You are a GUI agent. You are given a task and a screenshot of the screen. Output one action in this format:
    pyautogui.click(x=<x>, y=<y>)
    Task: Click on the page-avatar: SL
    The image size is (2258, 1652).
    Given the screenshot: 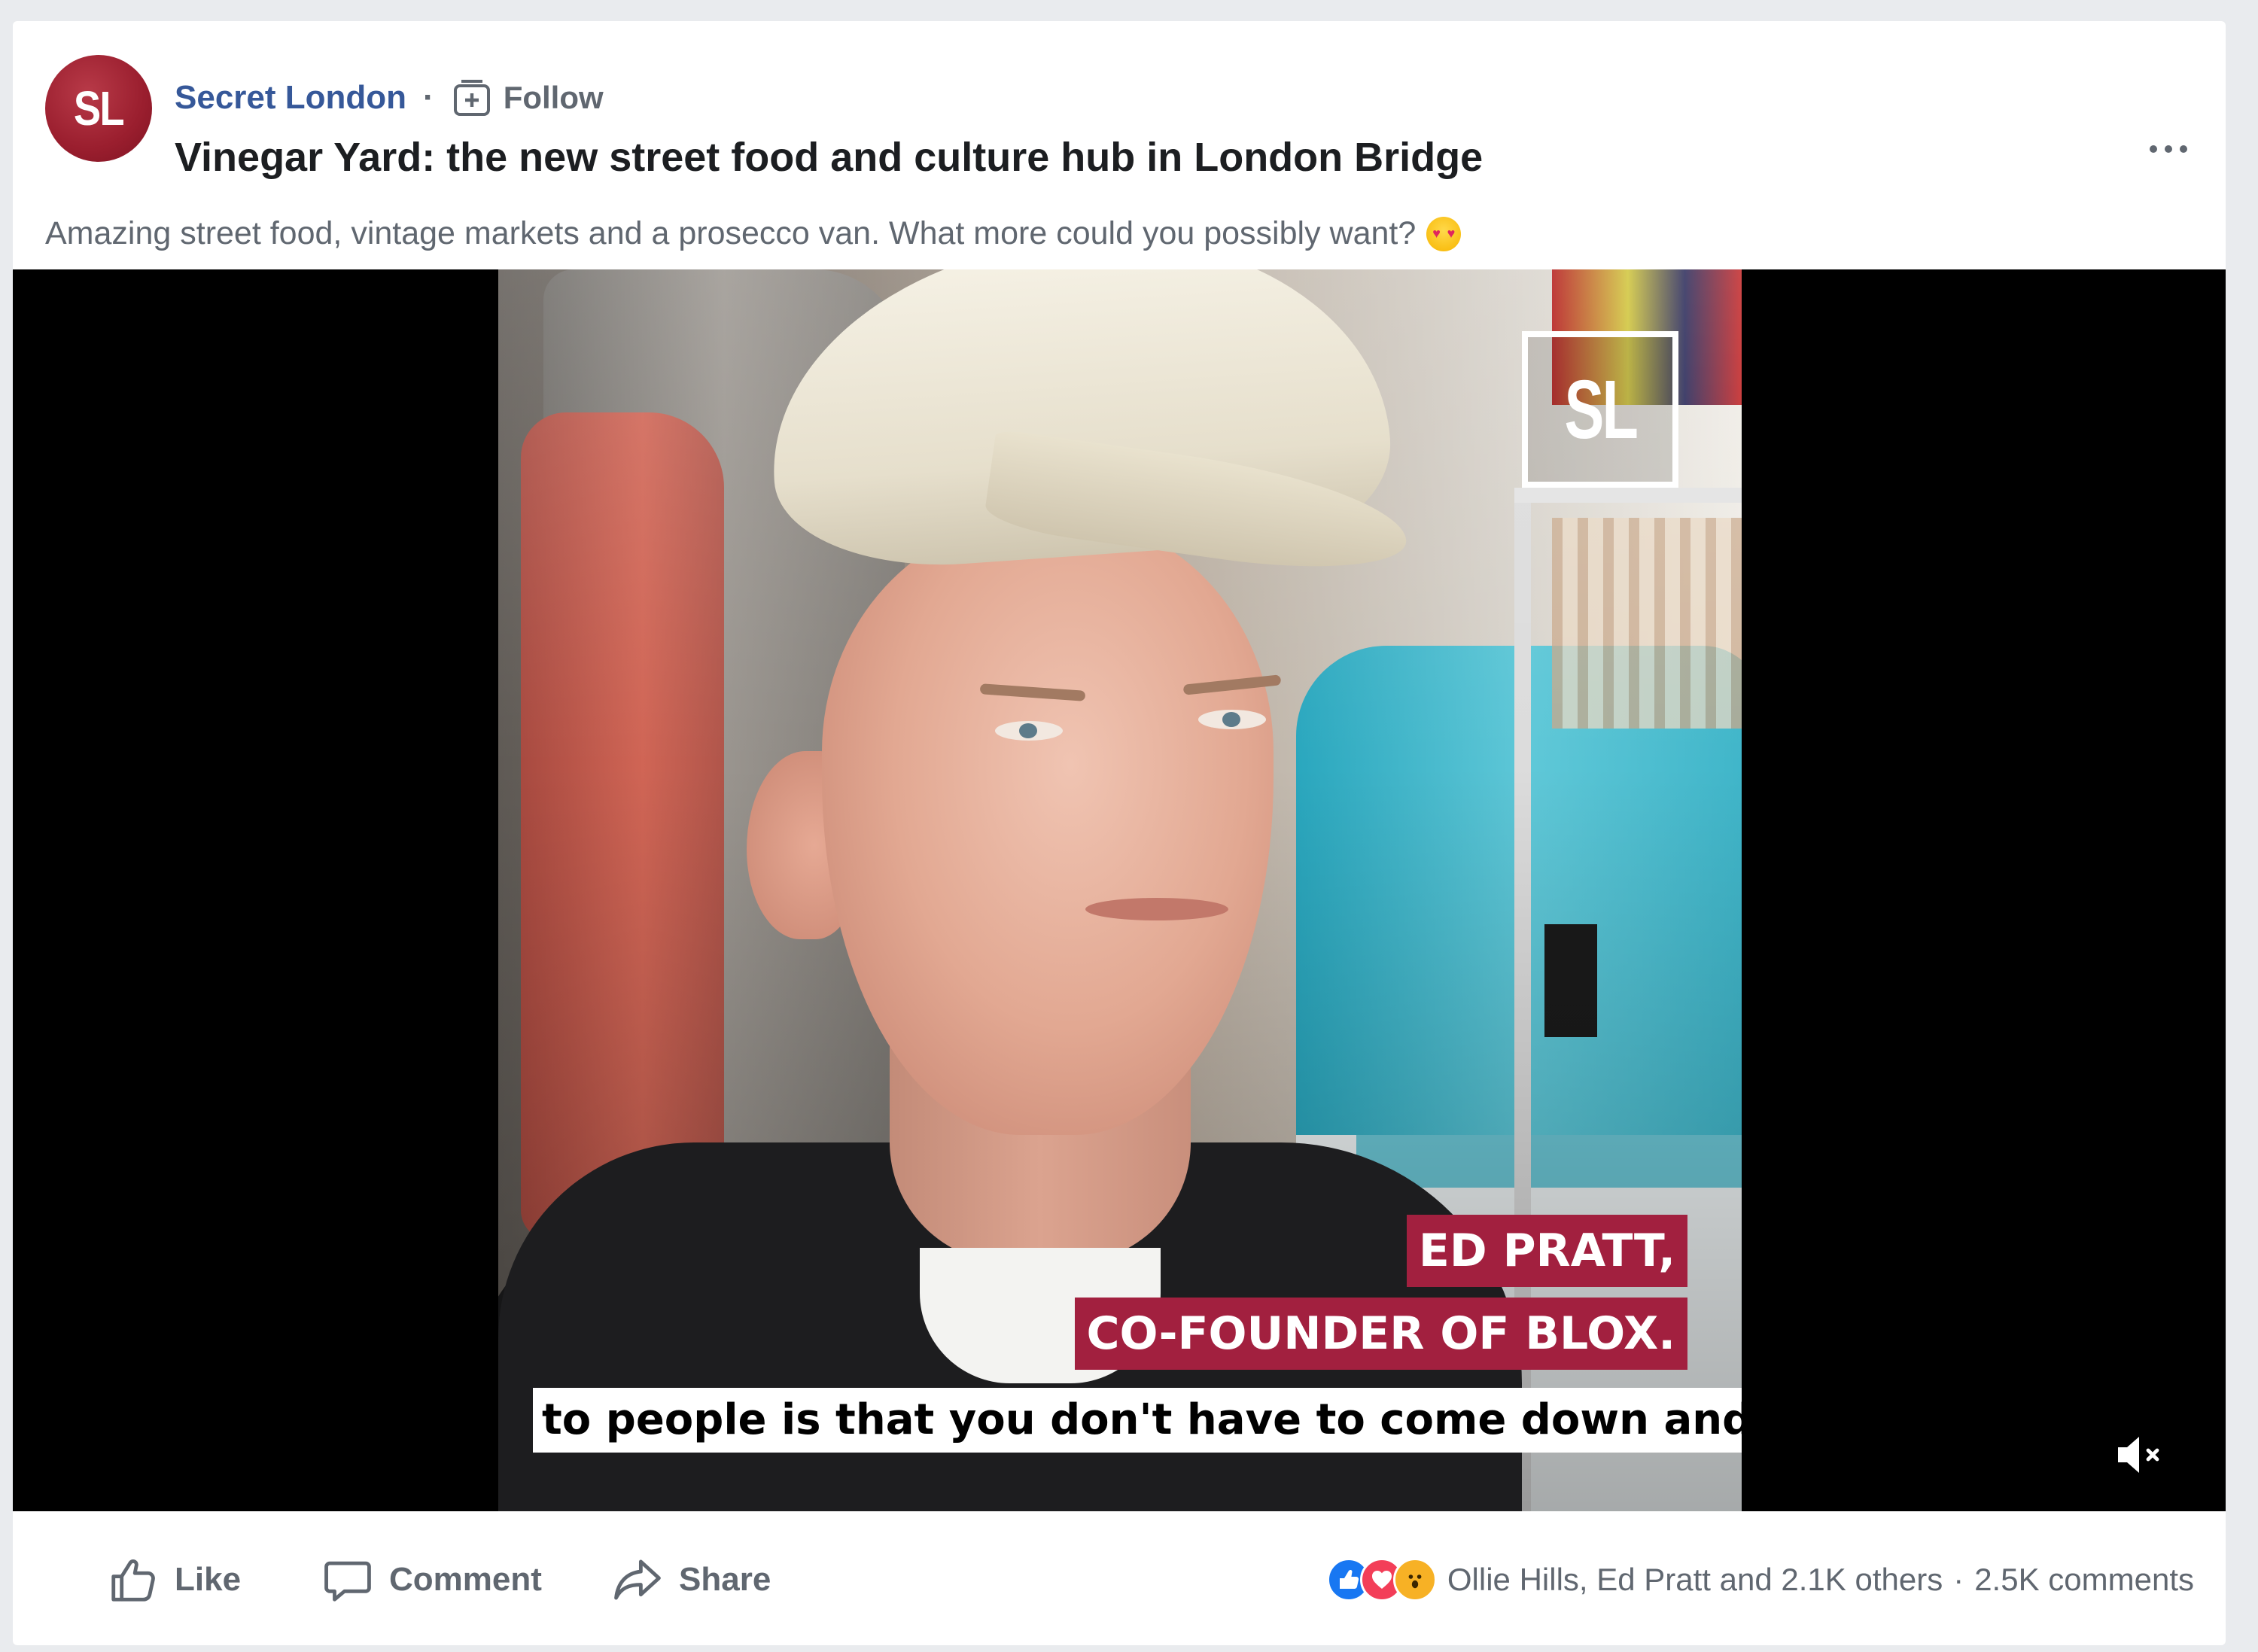 What is the action you would take?
    pyautogui.click(x=98, y=109)
    